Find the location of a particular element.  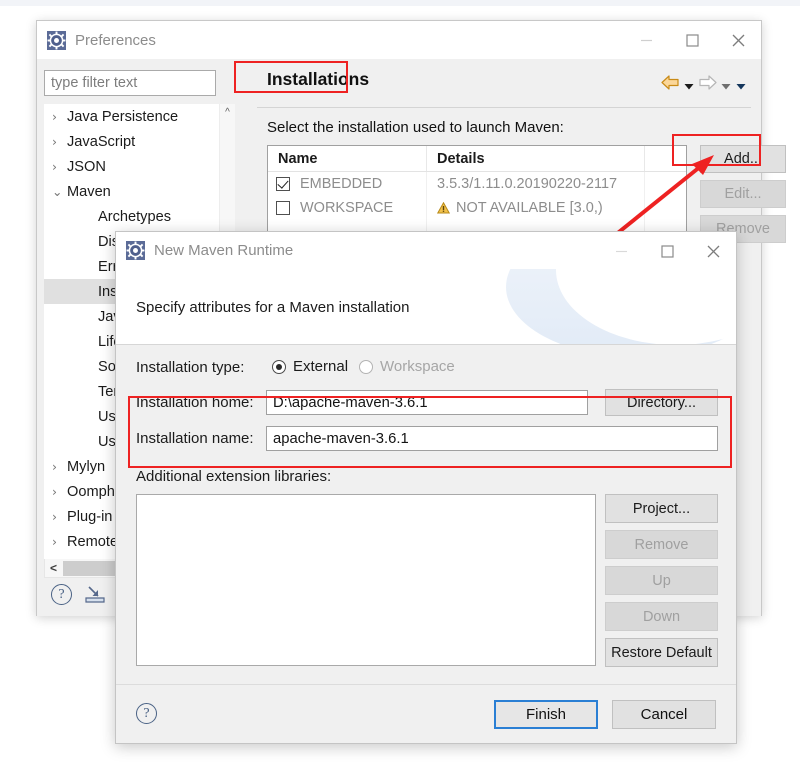

installation-name: WORKSPACE is located at coordinates (347, 208).